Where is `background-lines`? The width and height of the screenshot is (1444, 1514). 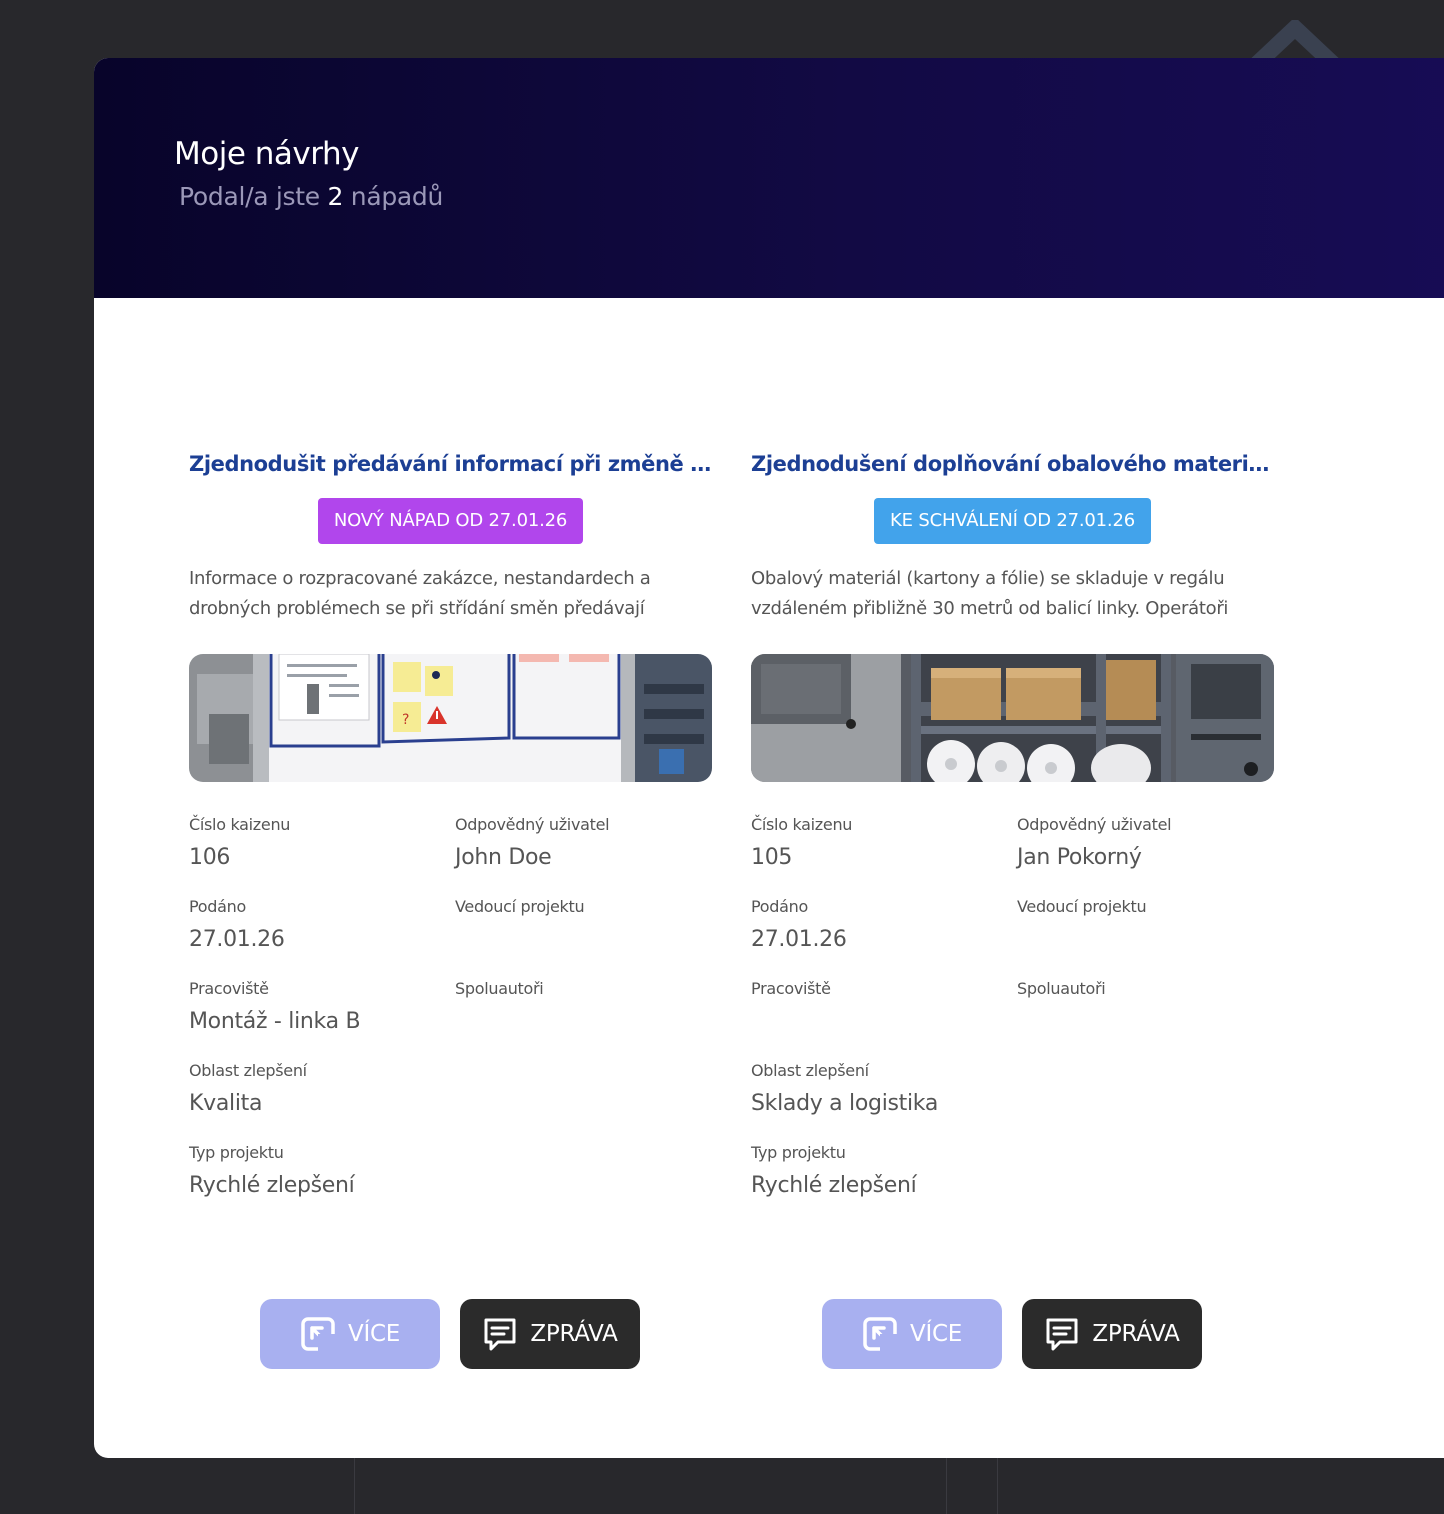
background-lines is located at coordinates (722, 1486).